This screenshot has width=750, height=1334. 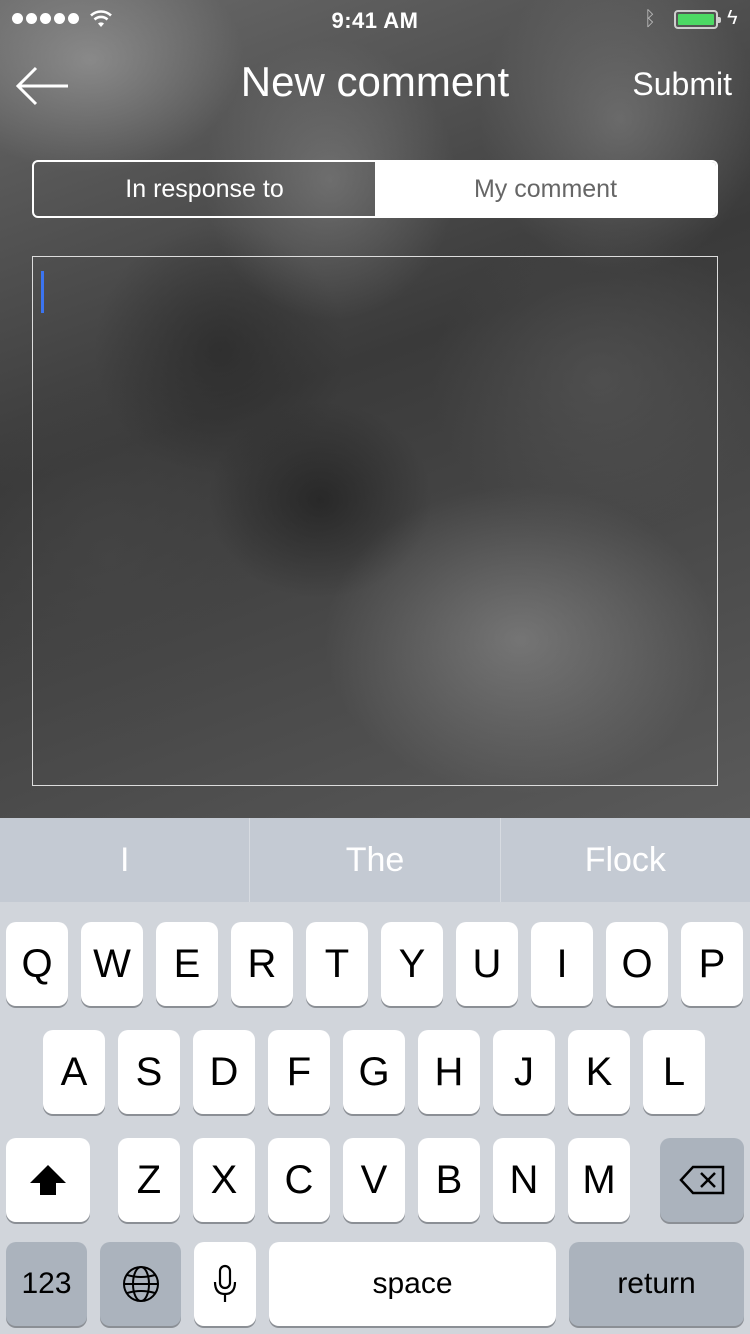 What do you see at coordinates (449, 1180) in the screenshot?
I see `key-b: B` at bounding box center [449, 1180].